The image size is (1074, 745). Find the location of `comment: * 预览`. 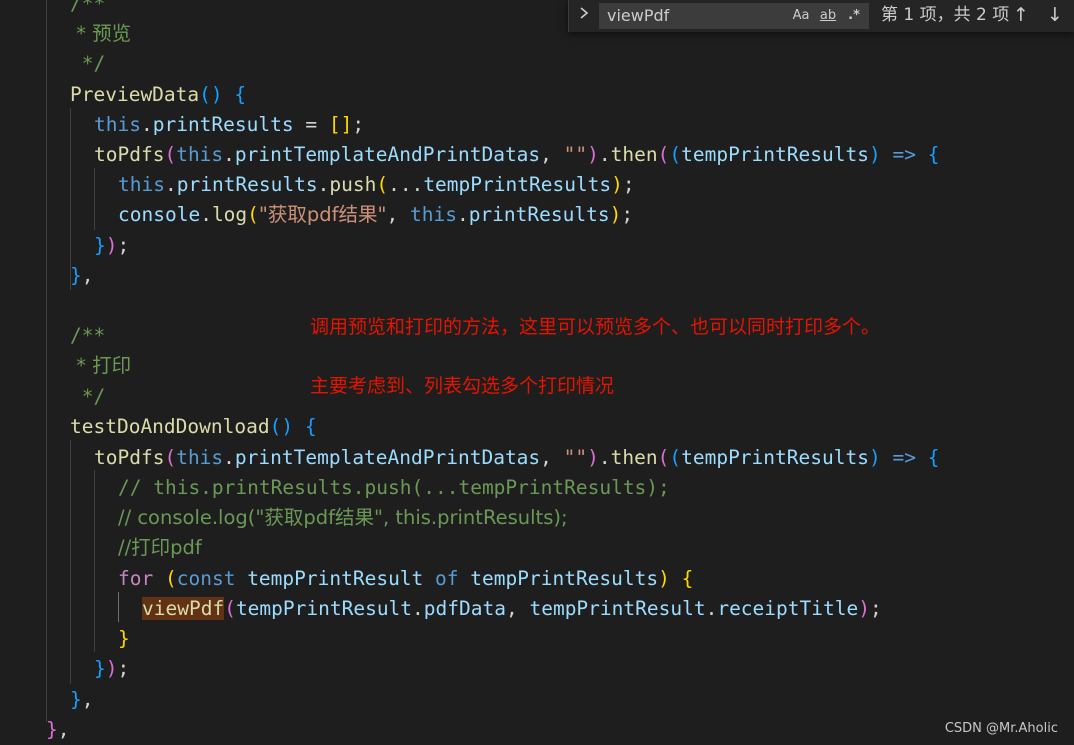

comment: * 预览 is located at coordinates (101, 33).